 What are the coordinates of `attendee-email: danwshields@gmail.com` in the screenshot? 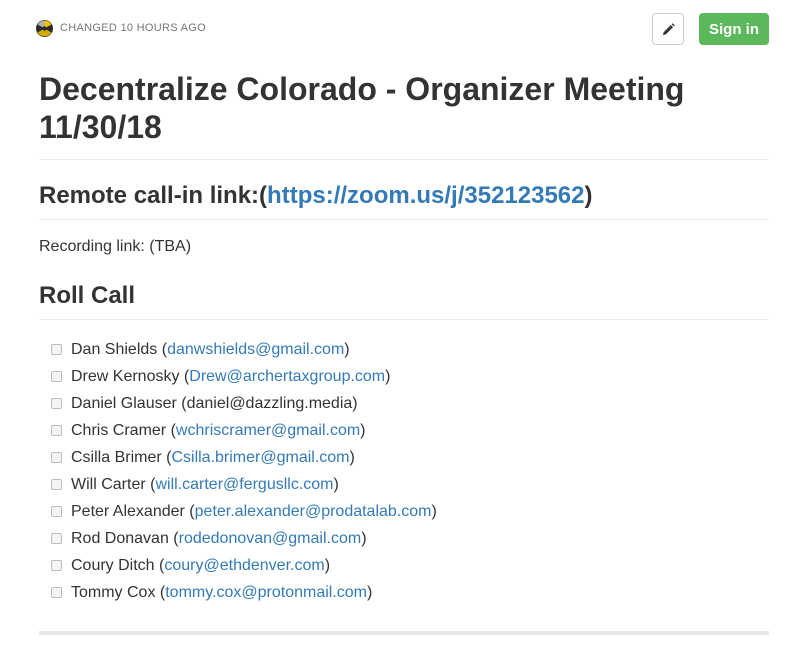 It's located at (255, 350).